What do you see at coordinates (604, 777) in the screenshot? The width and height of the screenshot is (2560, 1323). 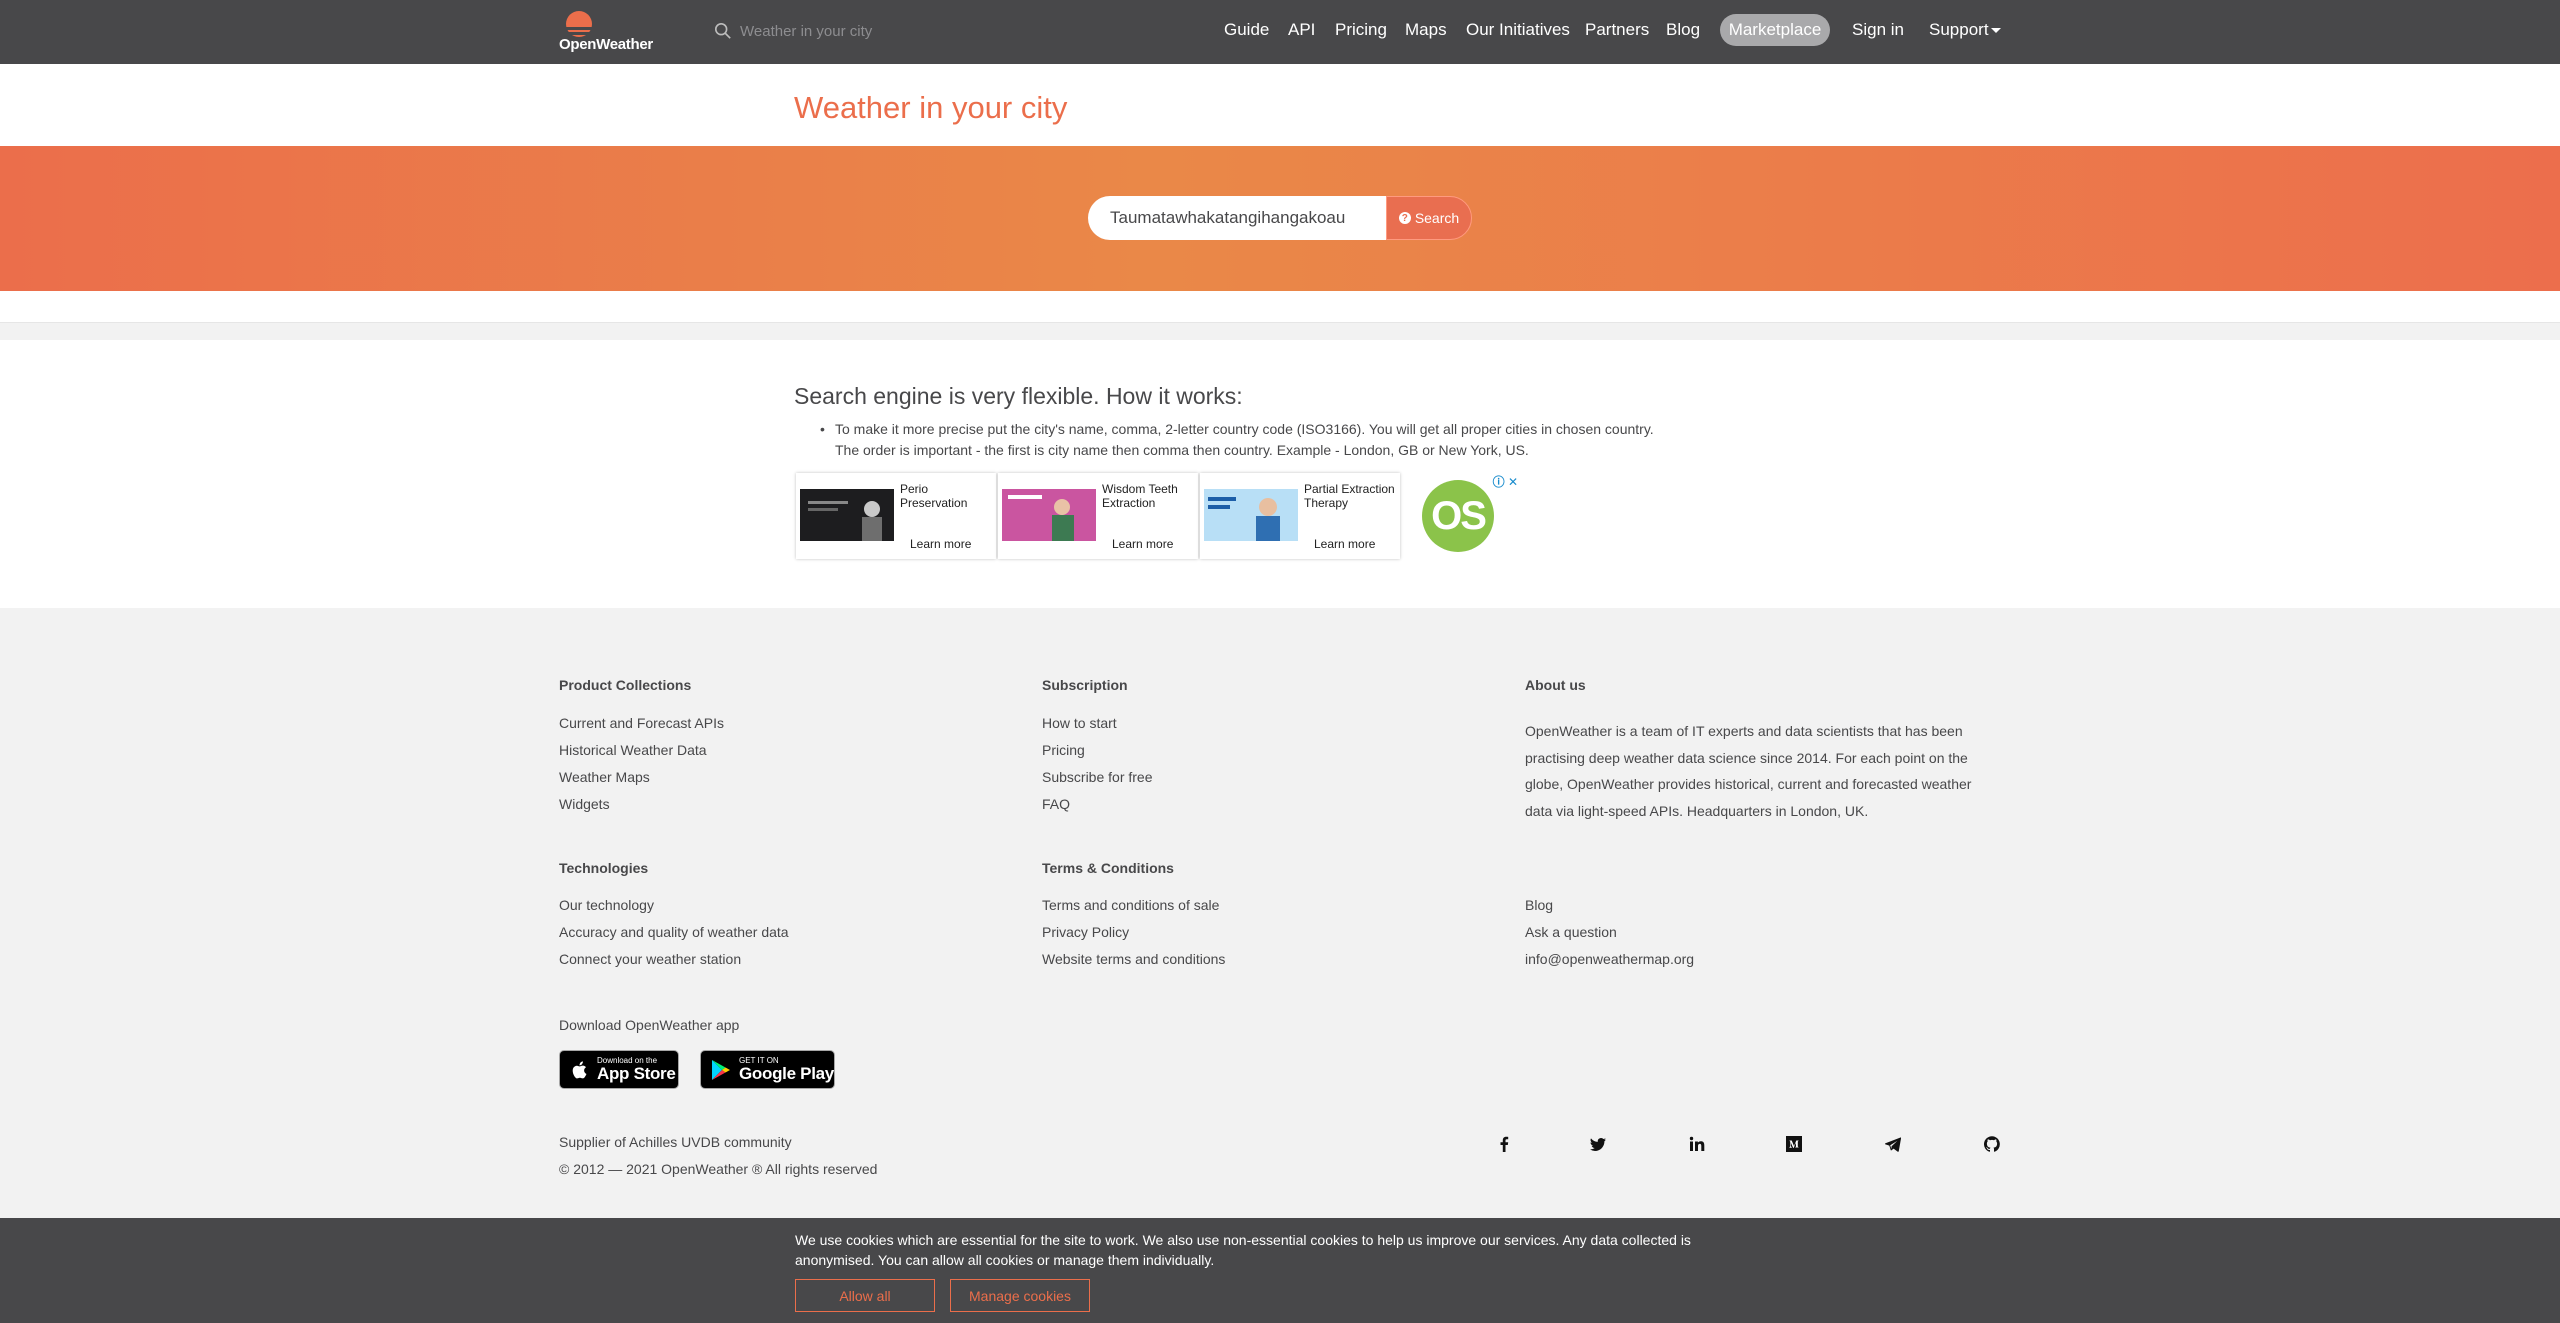 I see `footer-link: Weather Maps` at bounding box center [604, 777].